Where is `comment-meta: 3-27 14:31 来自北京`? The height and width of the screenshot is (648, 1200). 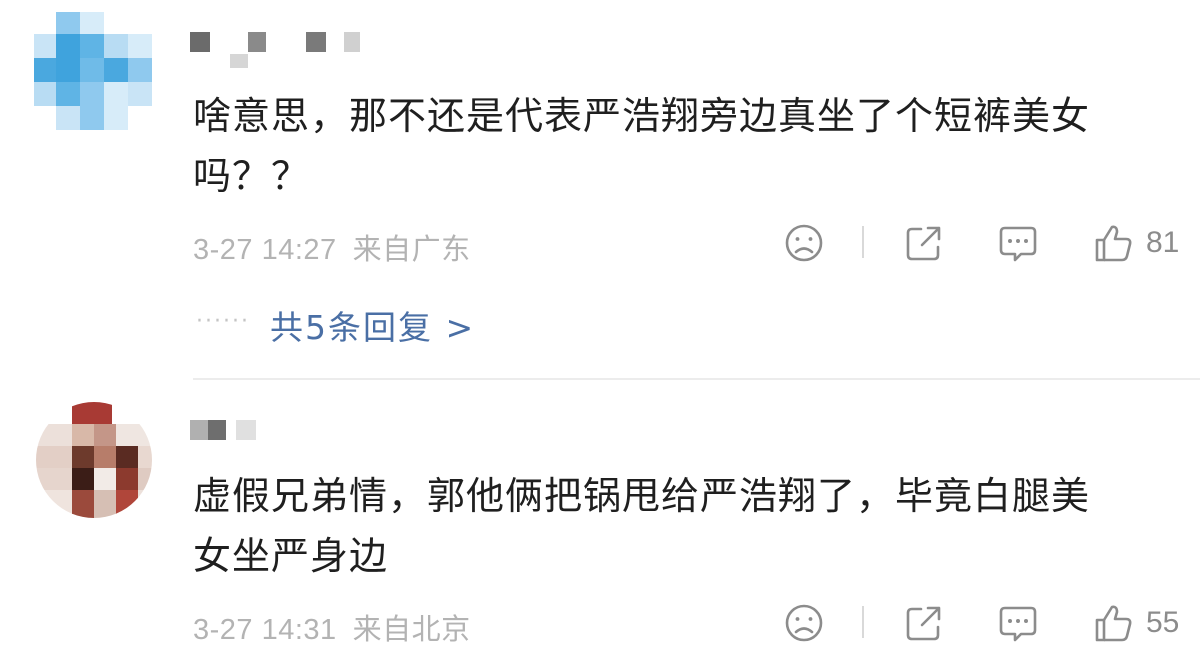 comment-meta: 3-27 14:31 来自北京 is located at coordinates (332, 627).